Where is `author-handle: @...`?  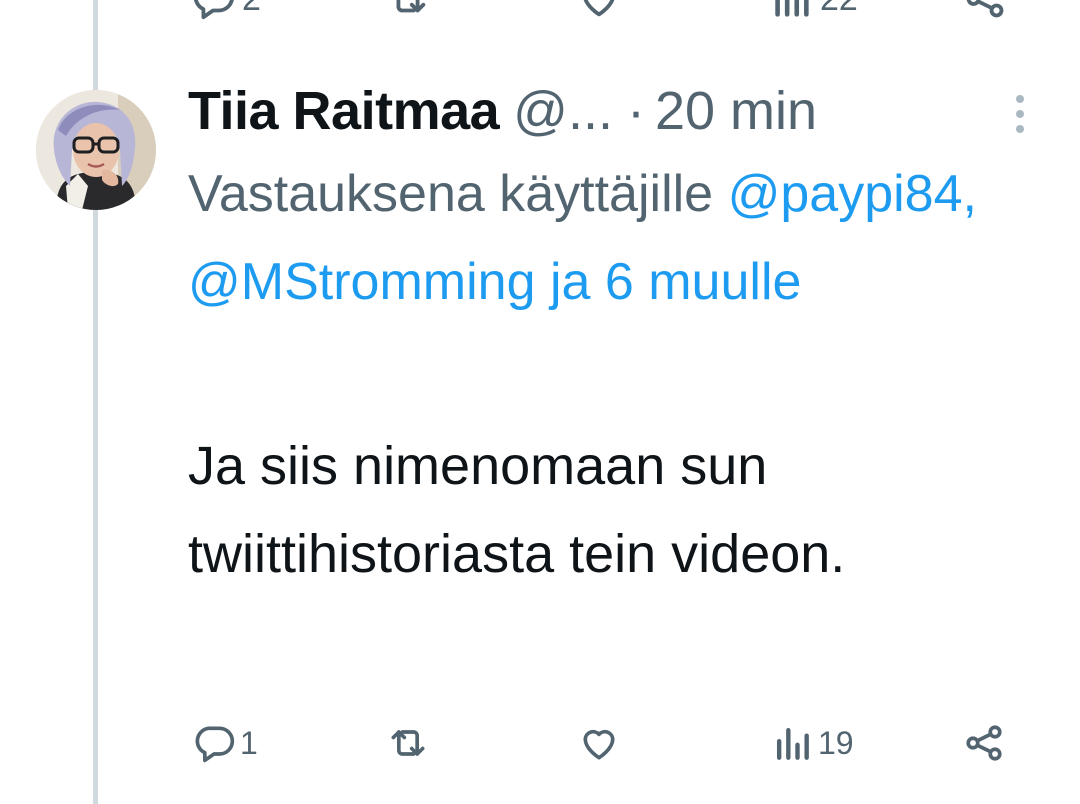
author-handle: @... is located at coordinates (563, 111).